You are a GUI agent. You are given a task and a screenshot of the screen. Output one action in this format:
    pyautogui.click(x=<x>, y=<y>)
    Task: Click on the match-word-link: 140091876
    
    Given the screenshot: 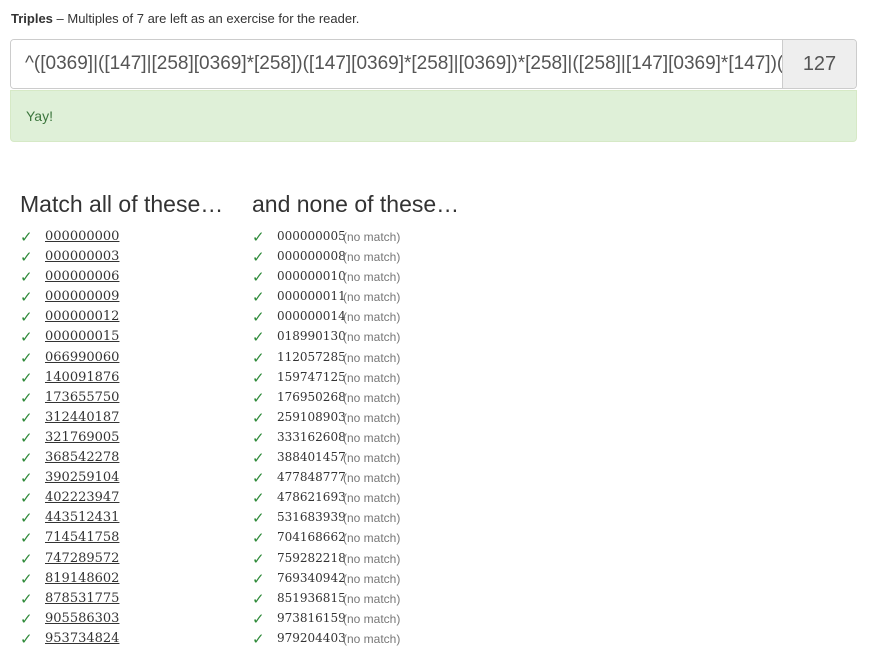 What is the action you would take?
    pyautogui.click(x=82, y=377)
    